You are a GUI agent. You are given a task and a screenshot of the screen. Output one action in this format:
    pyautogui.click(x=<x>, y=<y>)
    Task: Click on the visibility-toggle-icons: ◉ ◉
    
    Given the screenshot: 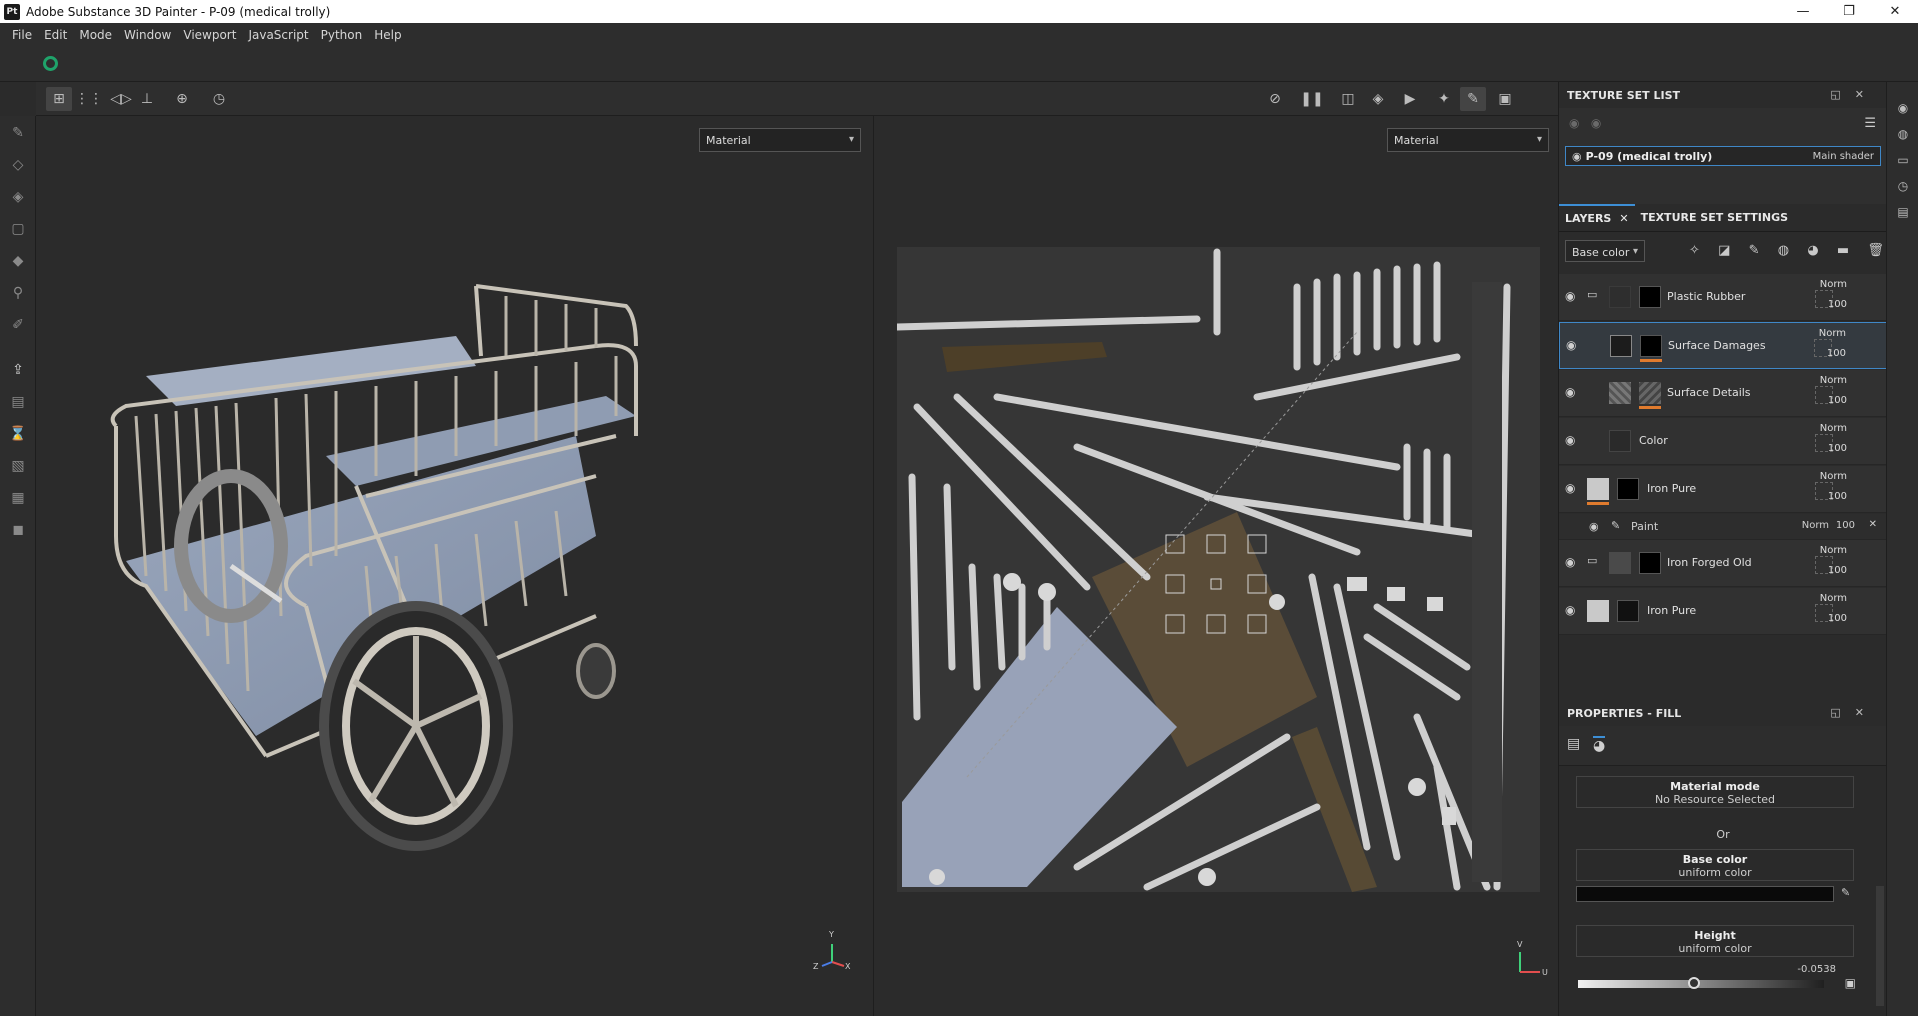 What is the action you would take?
    pyautogui.click(x=1585, y=123)
    